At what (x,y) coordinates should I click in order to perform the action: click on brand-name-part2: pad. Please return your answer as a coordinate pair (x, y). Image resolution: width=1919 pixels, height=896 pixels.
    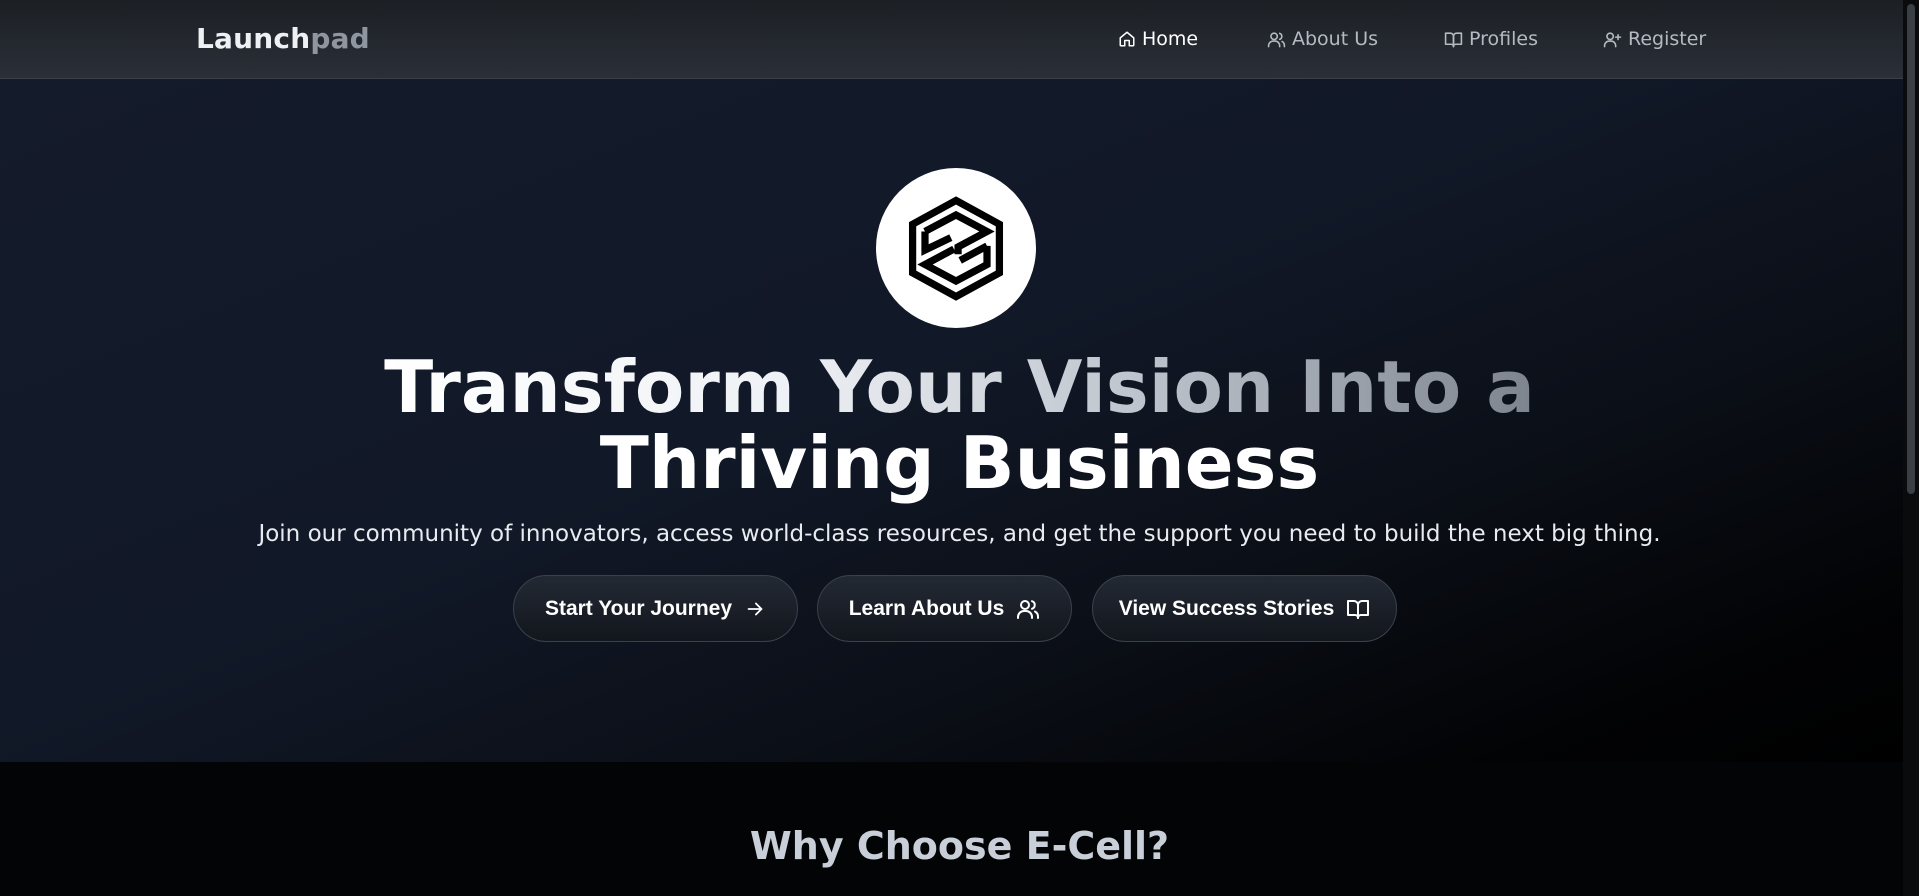
    Looking at the image, I should click on (340, 38).